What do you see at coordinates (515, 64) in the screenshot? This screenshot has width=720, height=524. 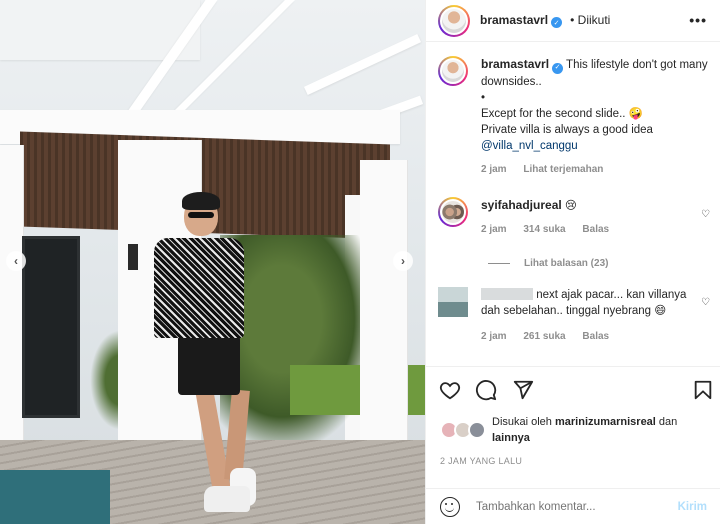 I see `caption-username: bramastavrl` at bounding box center [515, 64].